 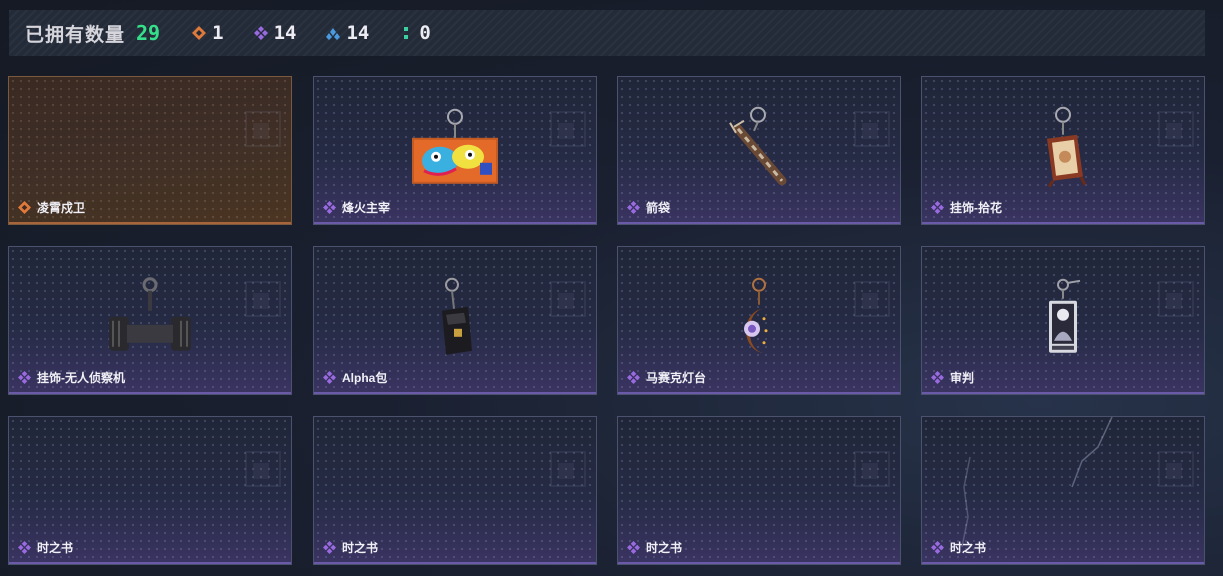 I want to click on item-name: 挂饰-无人侦察机, so click(x=81, y=378).